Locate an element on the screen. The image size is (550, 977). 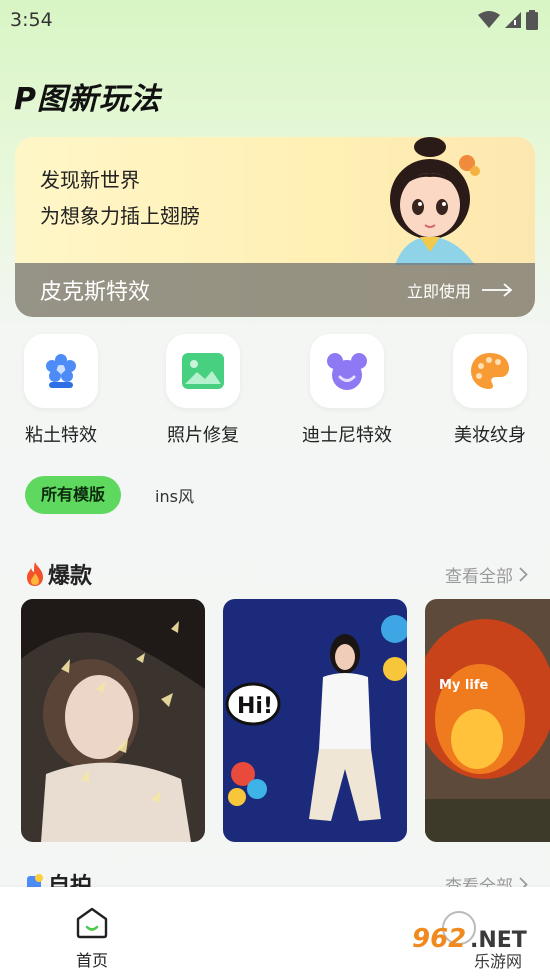
arrow-right-icon is located at coordinates (497, 290).